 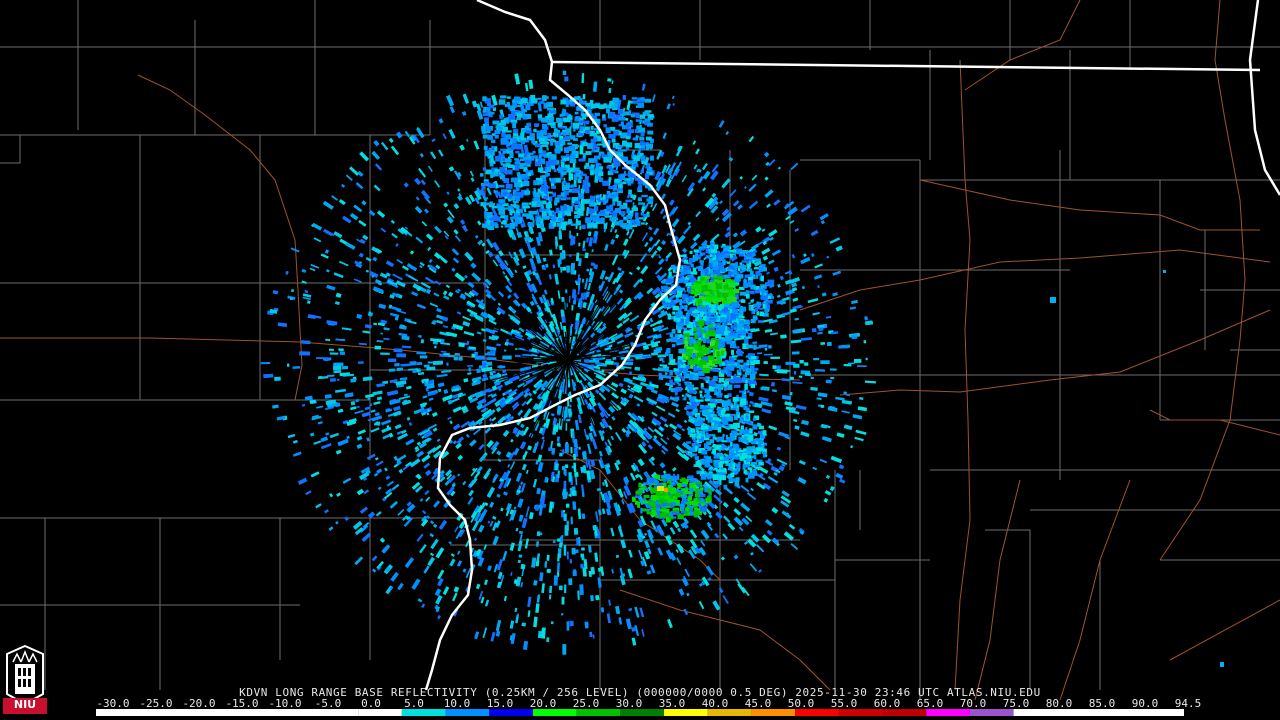 I want to click on reflectivity-colorbar, so click(x=640, y=712).